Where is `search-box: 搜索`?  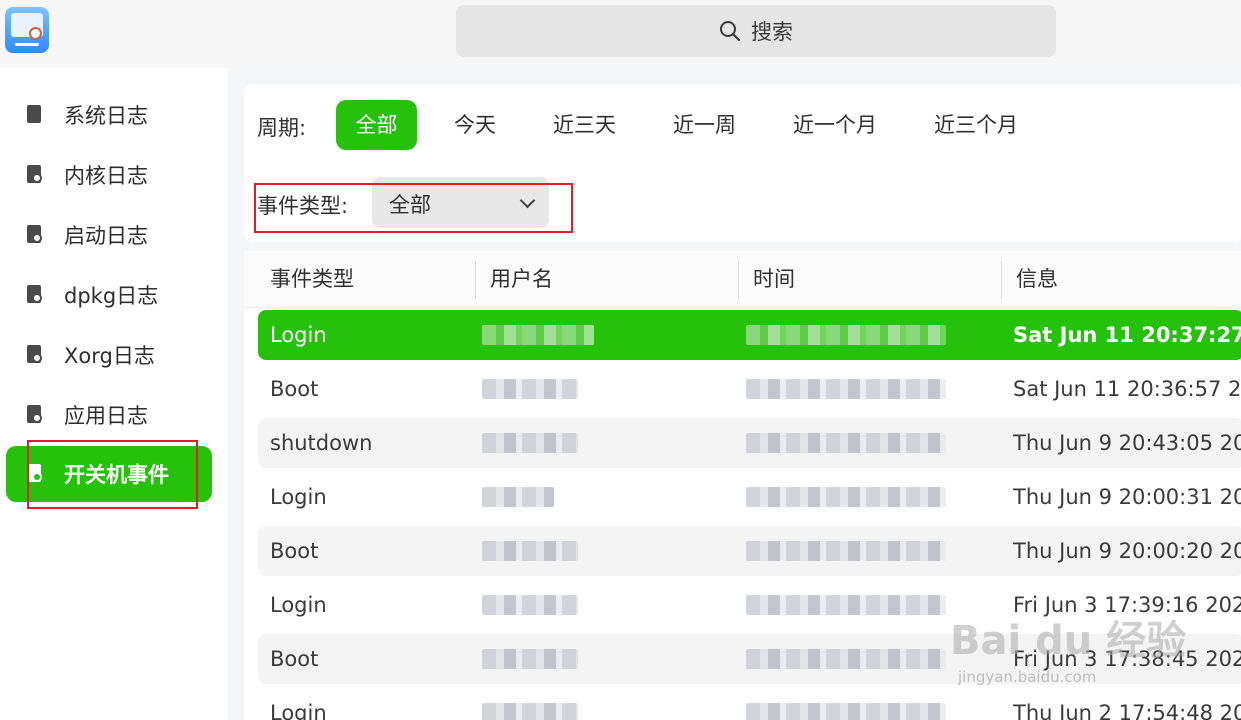
search-box: 搜索 is located at coordinates (756, 31).